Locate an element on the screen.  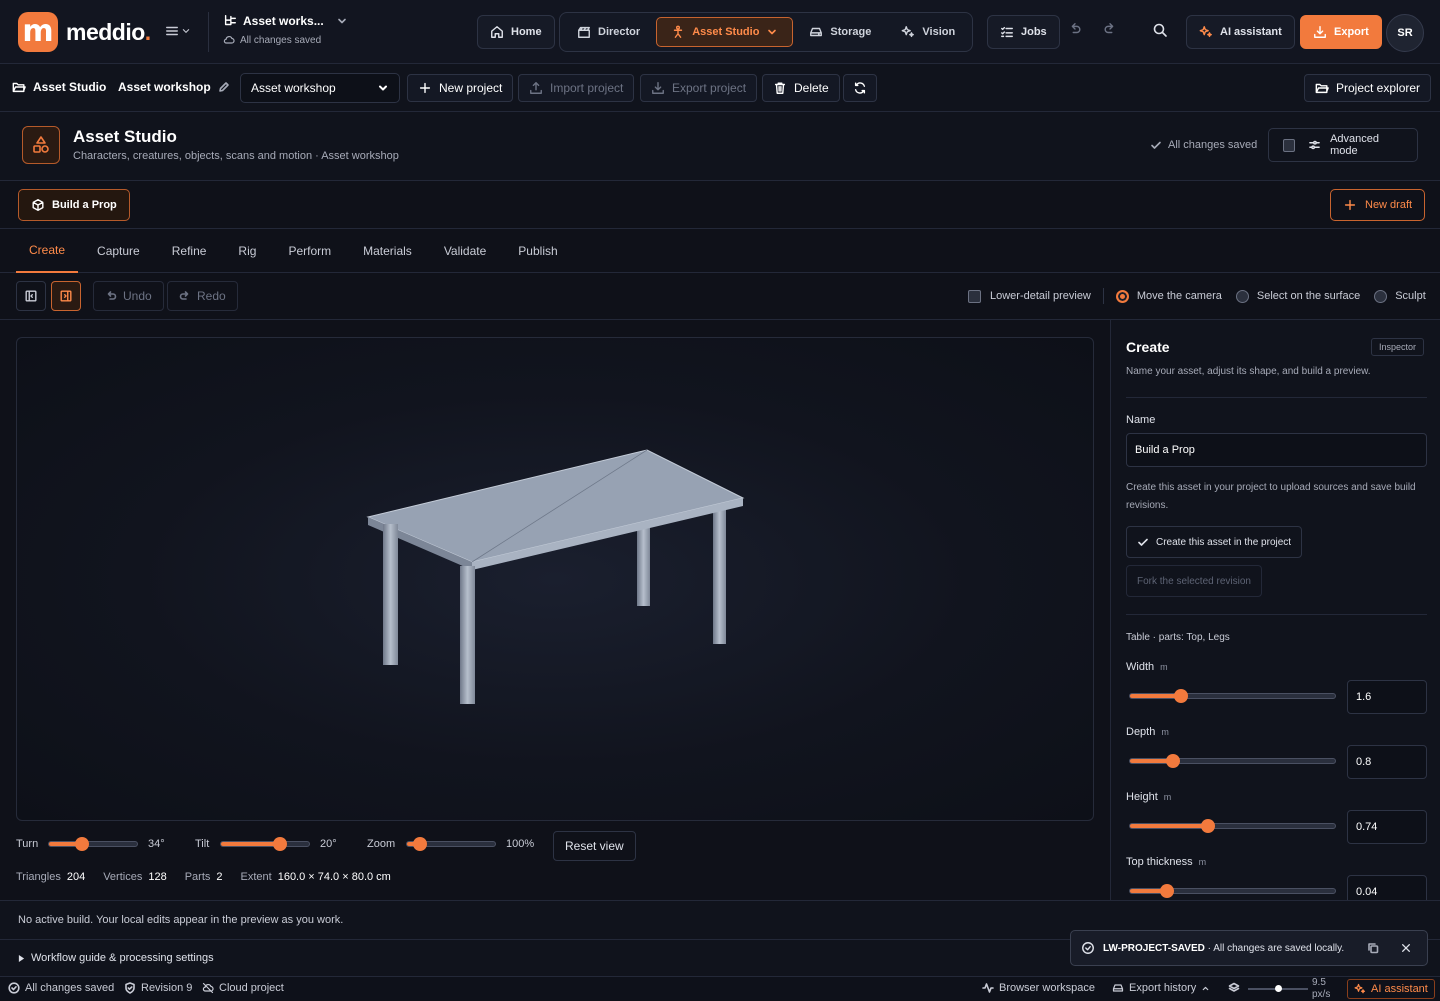
new-project-button: New project is located at coordinates (460, 88).